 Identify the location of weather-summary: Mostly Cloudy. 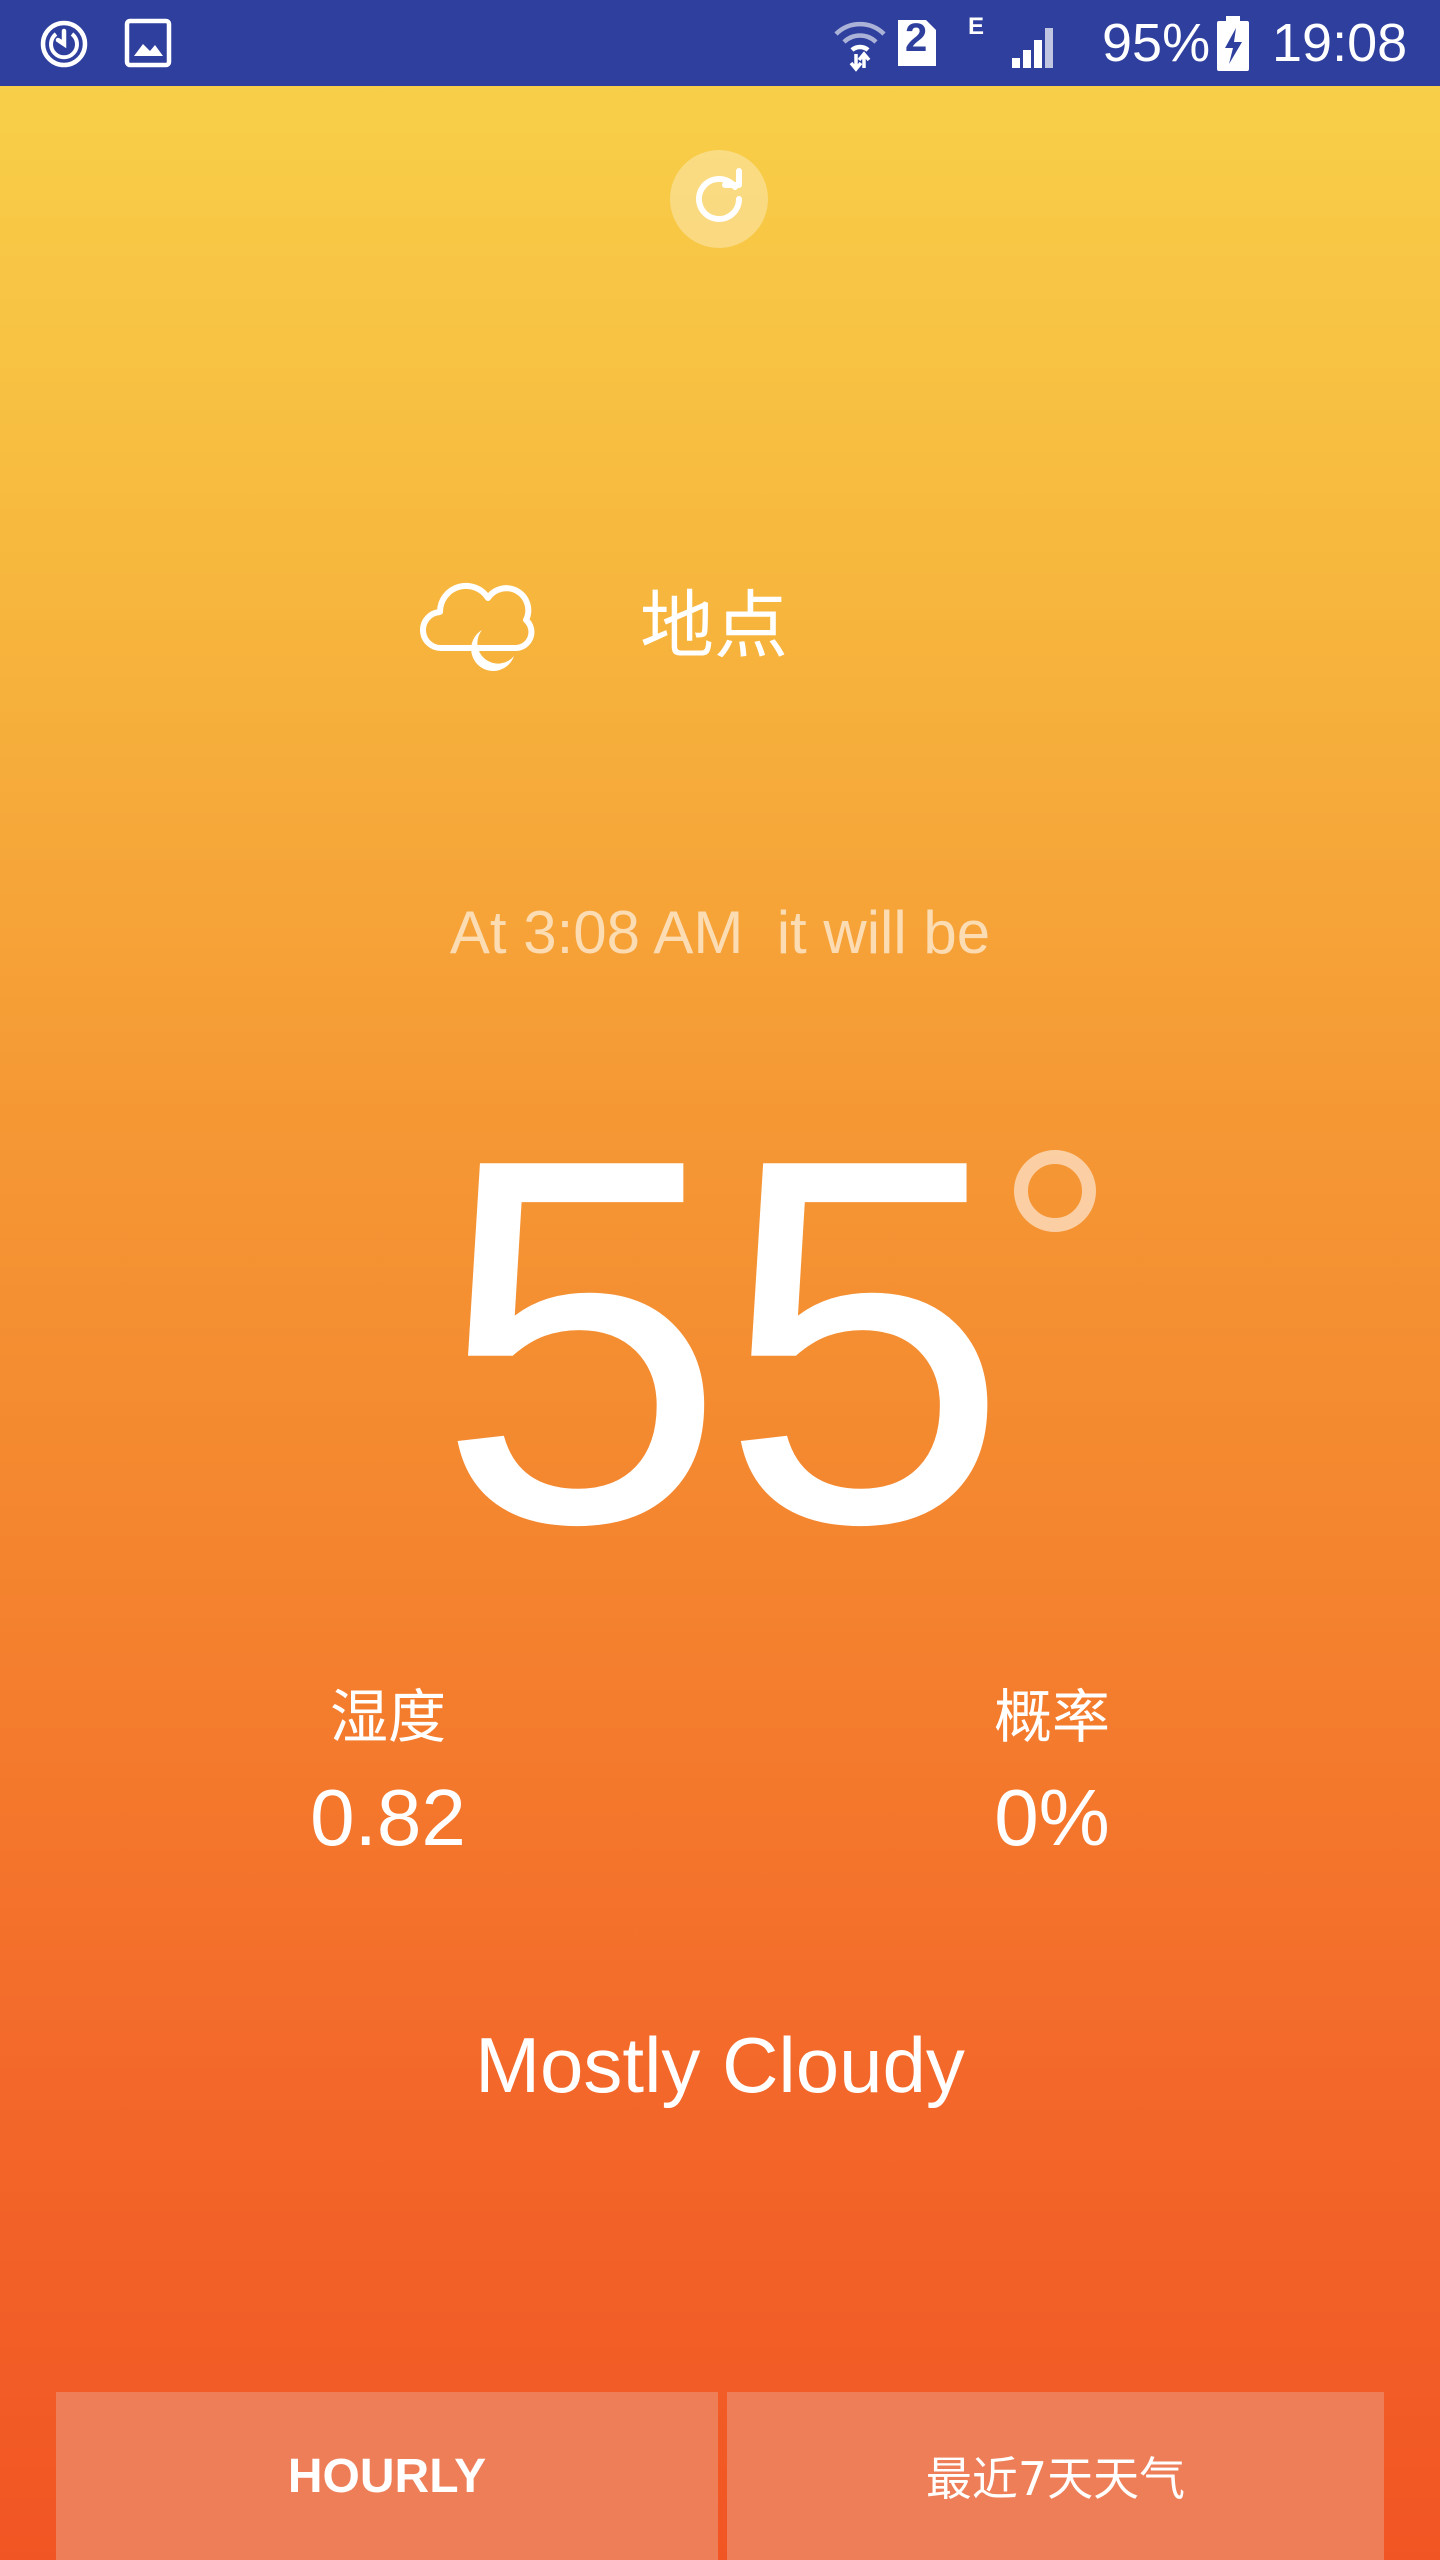
(720, 2065).